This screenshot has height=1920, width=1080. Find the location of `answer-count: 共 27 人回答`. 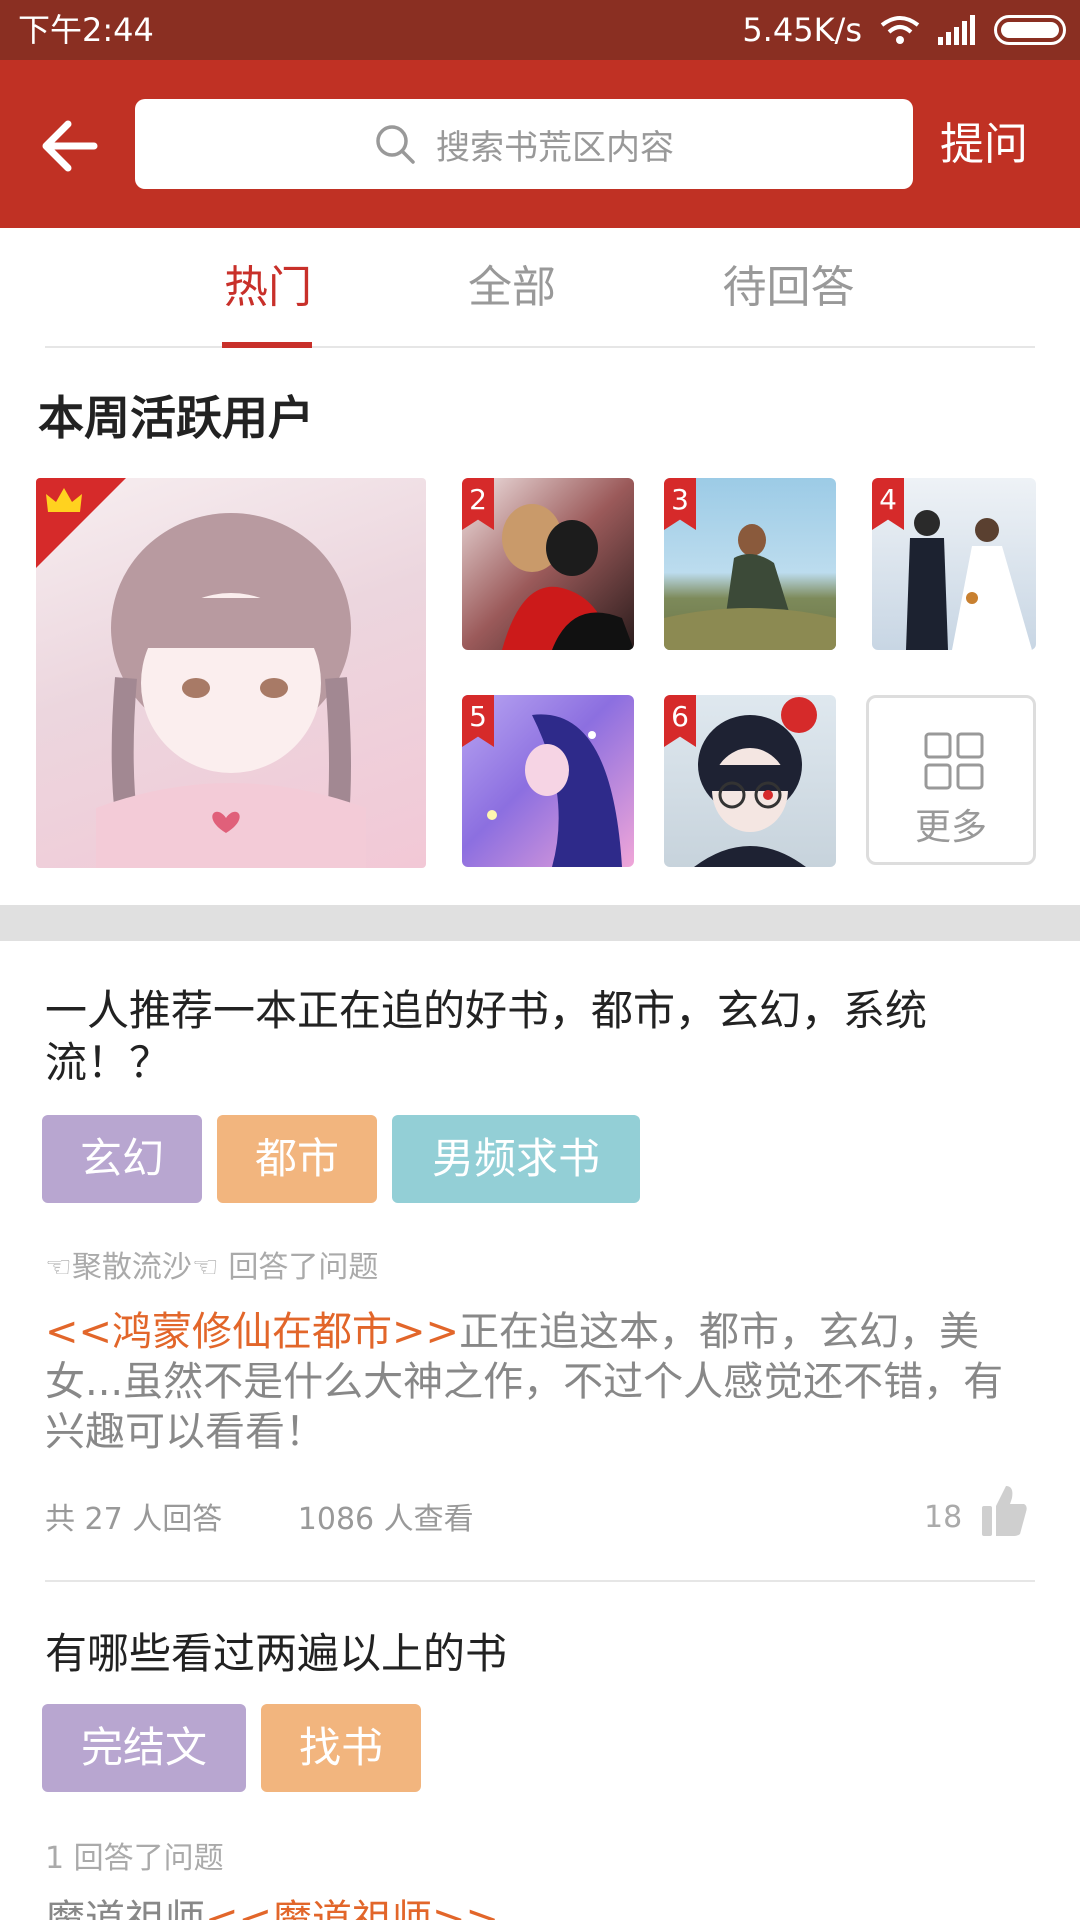

answer-count: 共 27 人回答 is located at coordinates (134, 1519).